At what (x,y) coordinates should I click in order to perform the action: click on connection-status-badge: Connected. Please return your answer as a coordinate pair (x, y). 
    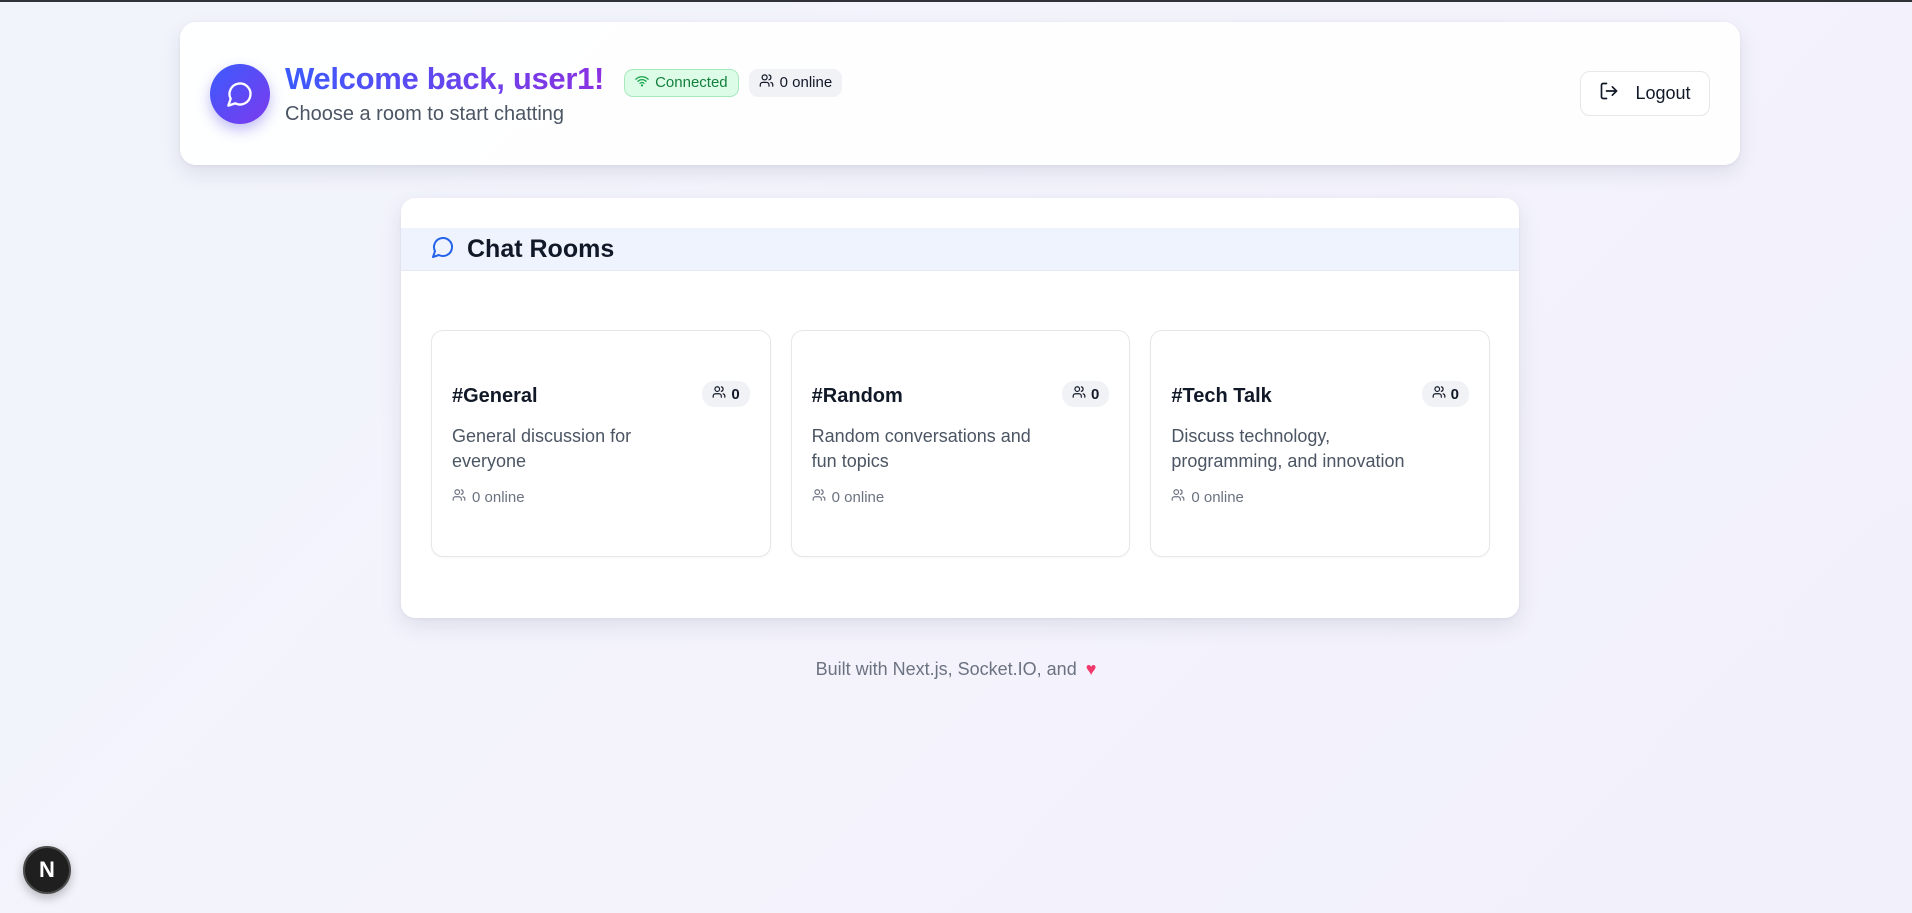
    Looking at the image, I should click on (681, 82).